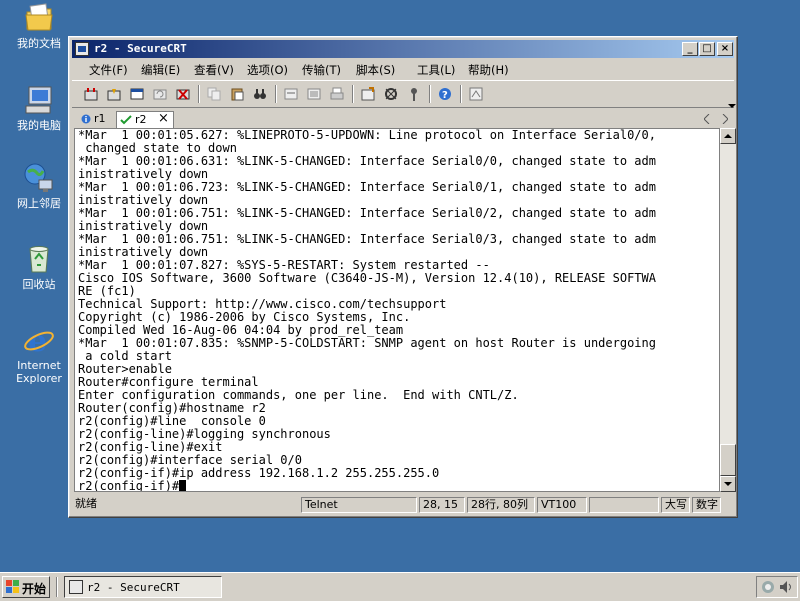 Image resolution: width=800 pixels, height=601 pixels. I want to click on maximize-button: □, so click(707, 49).